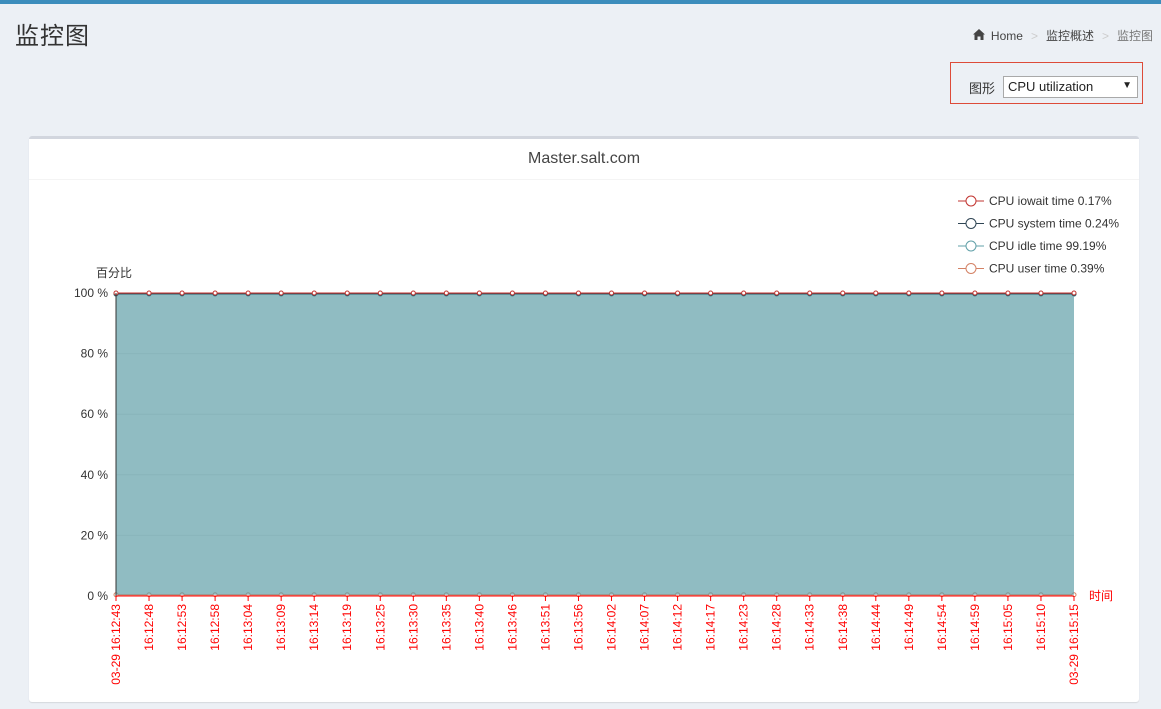 The height and width of the screenshot is (709, 1161). I want to click on legend-item: CPU user time 0.39%, so click(1031, 269).